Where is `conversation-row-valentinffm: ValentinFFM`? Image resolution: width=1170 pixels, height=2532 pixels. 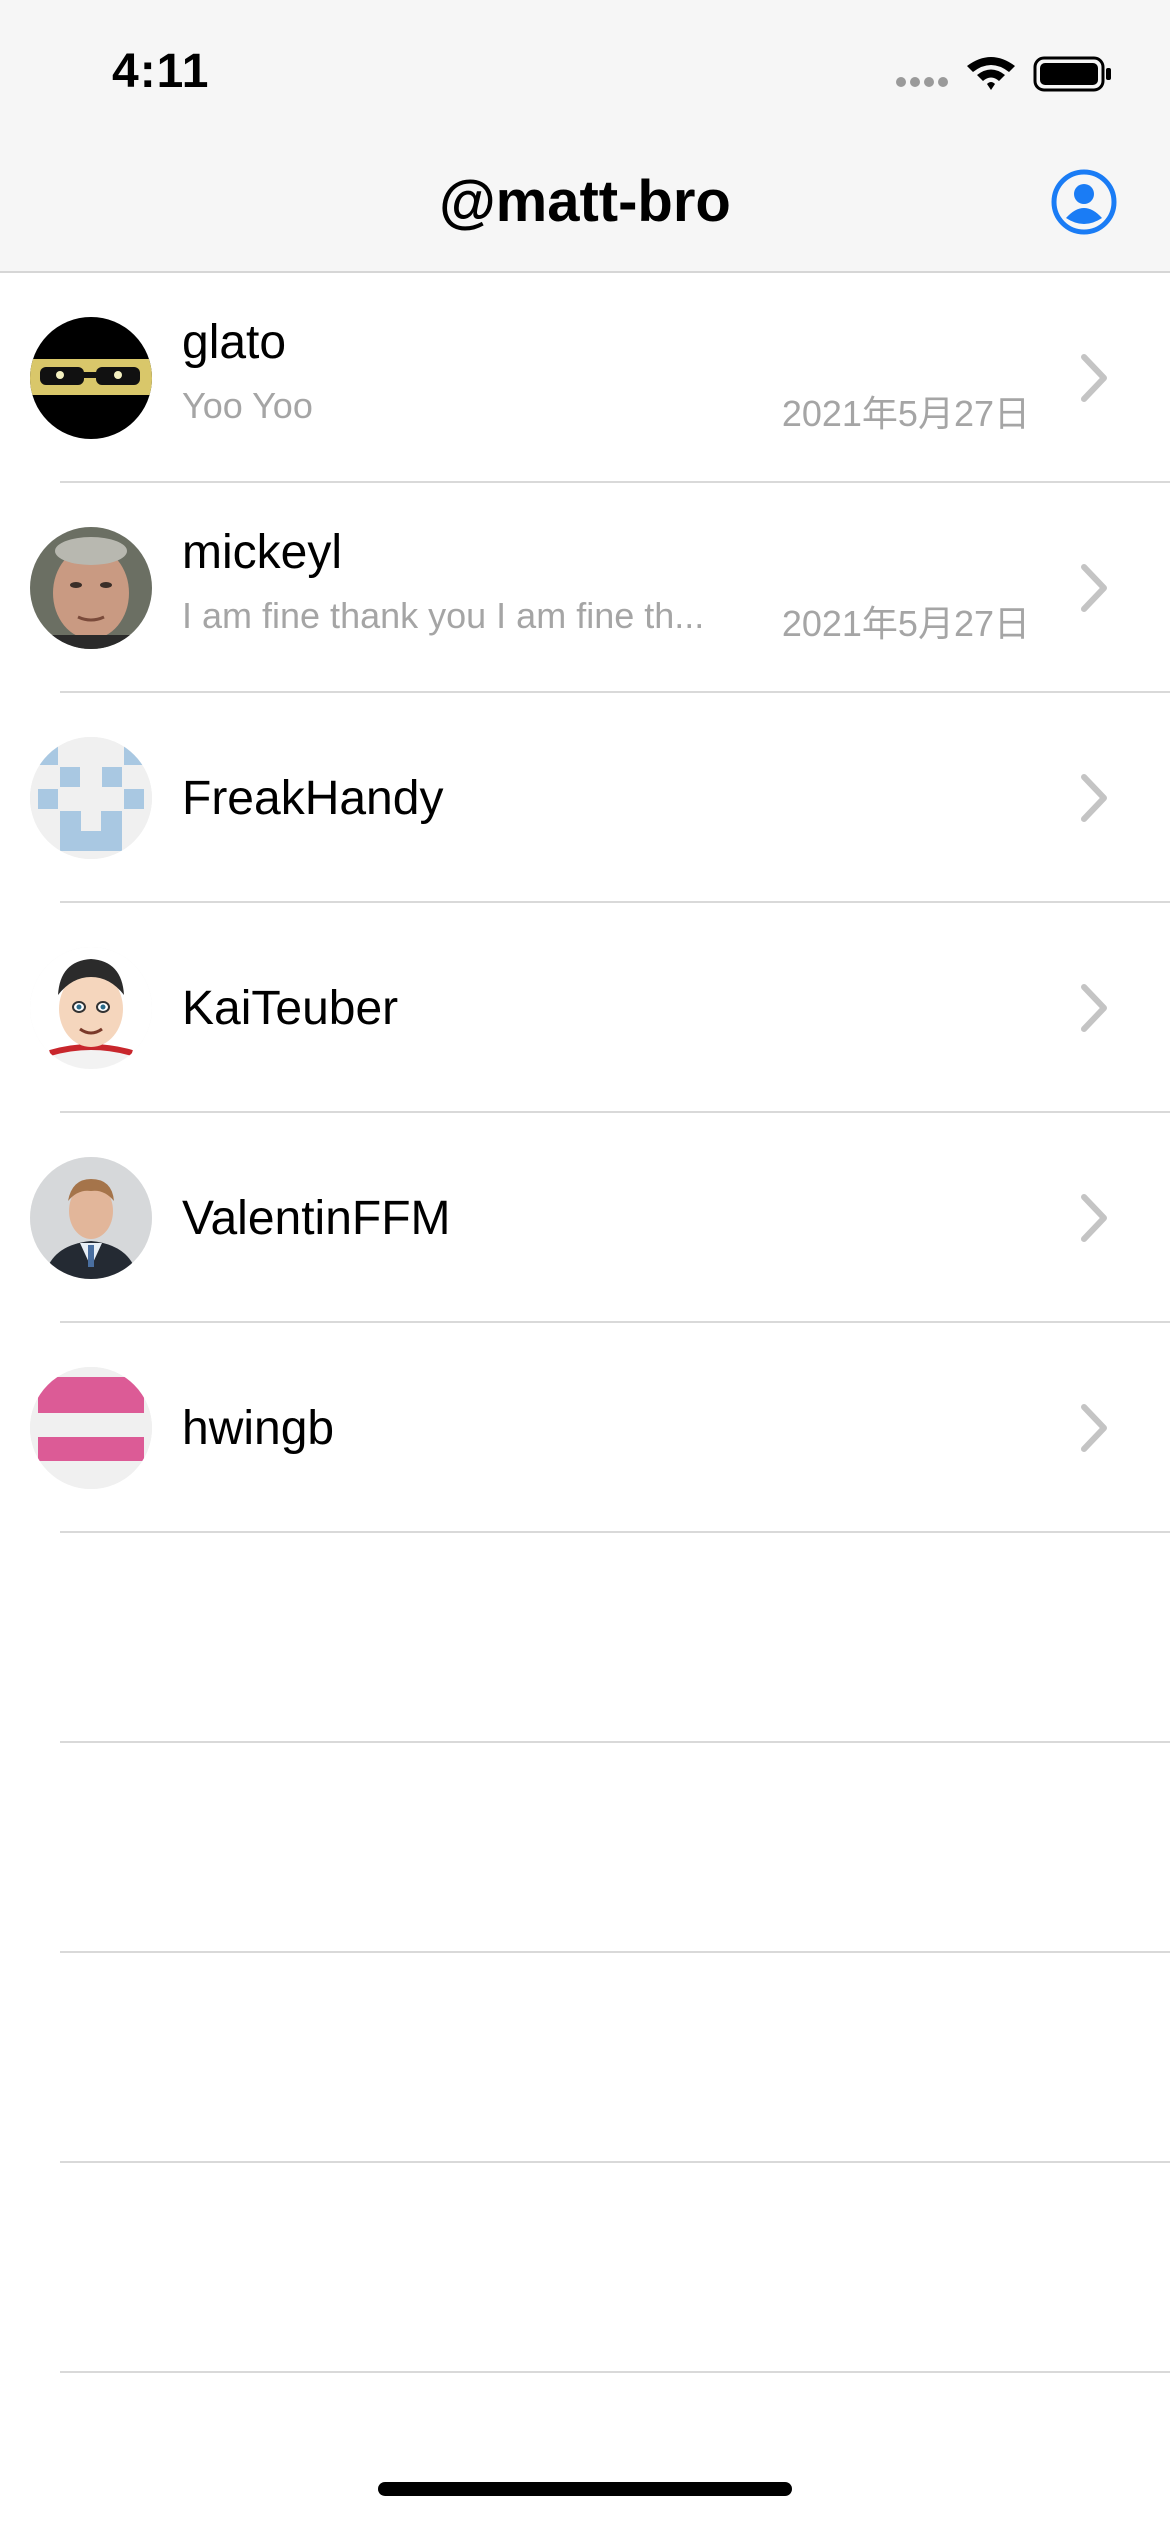 conversation-row-valentinffm: ValentinFFM is located at coordinates (585, 1218).